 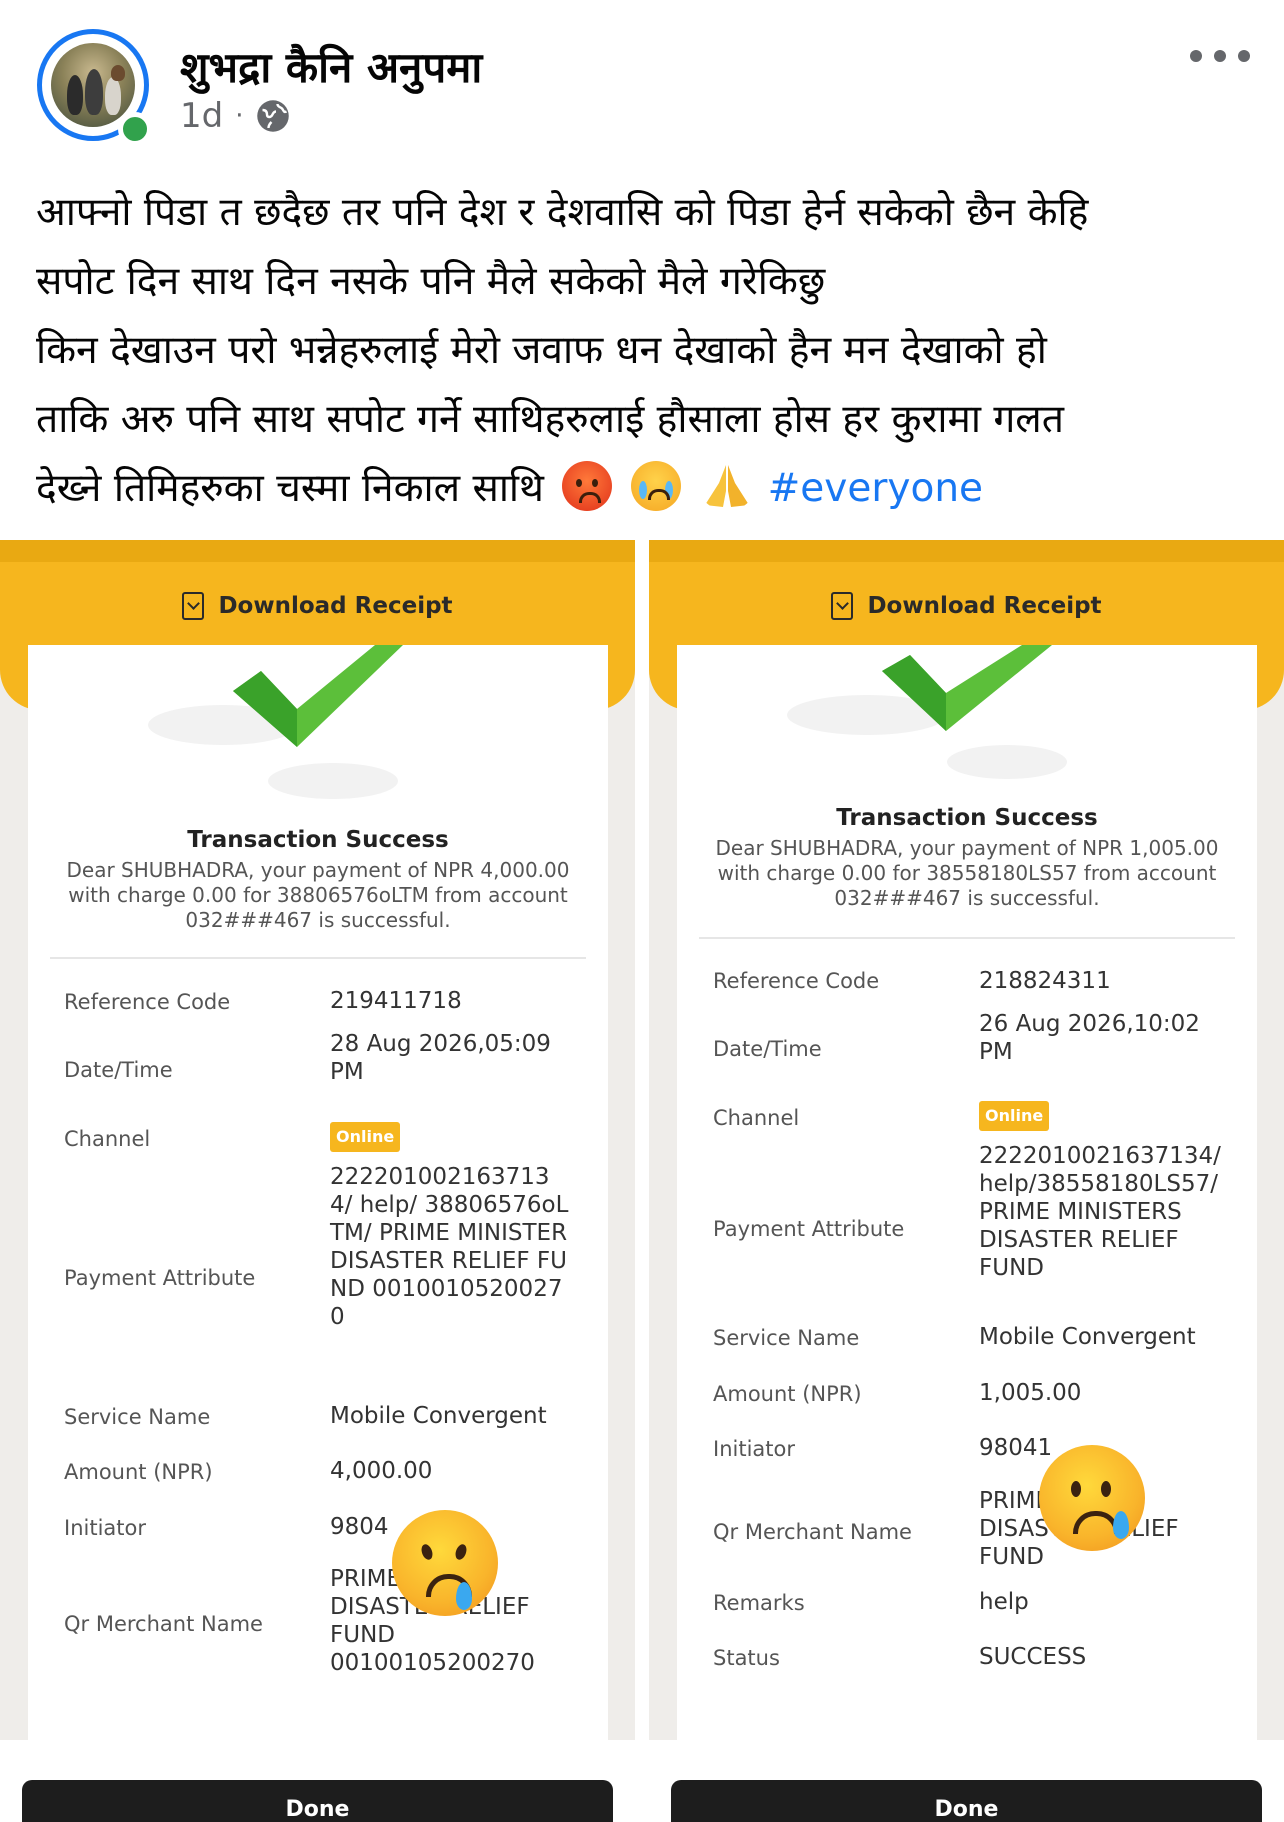 What do you see at coordinates (655, 486) in the screenshot?
I see `loudly-crying-face-icon` at bounding box center [655, 486].